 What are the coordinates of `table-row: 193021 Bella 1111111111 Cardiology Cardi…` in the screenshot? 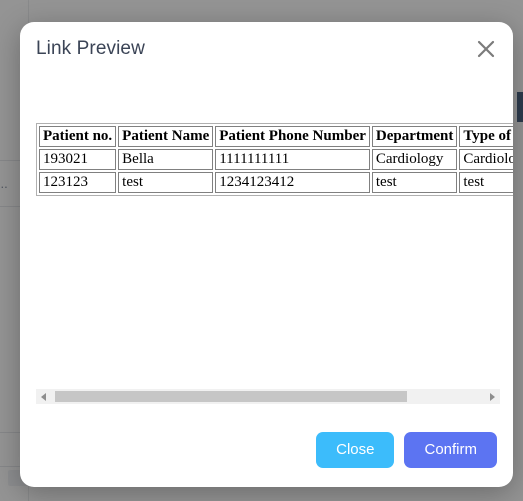 It's located at (276, 160).